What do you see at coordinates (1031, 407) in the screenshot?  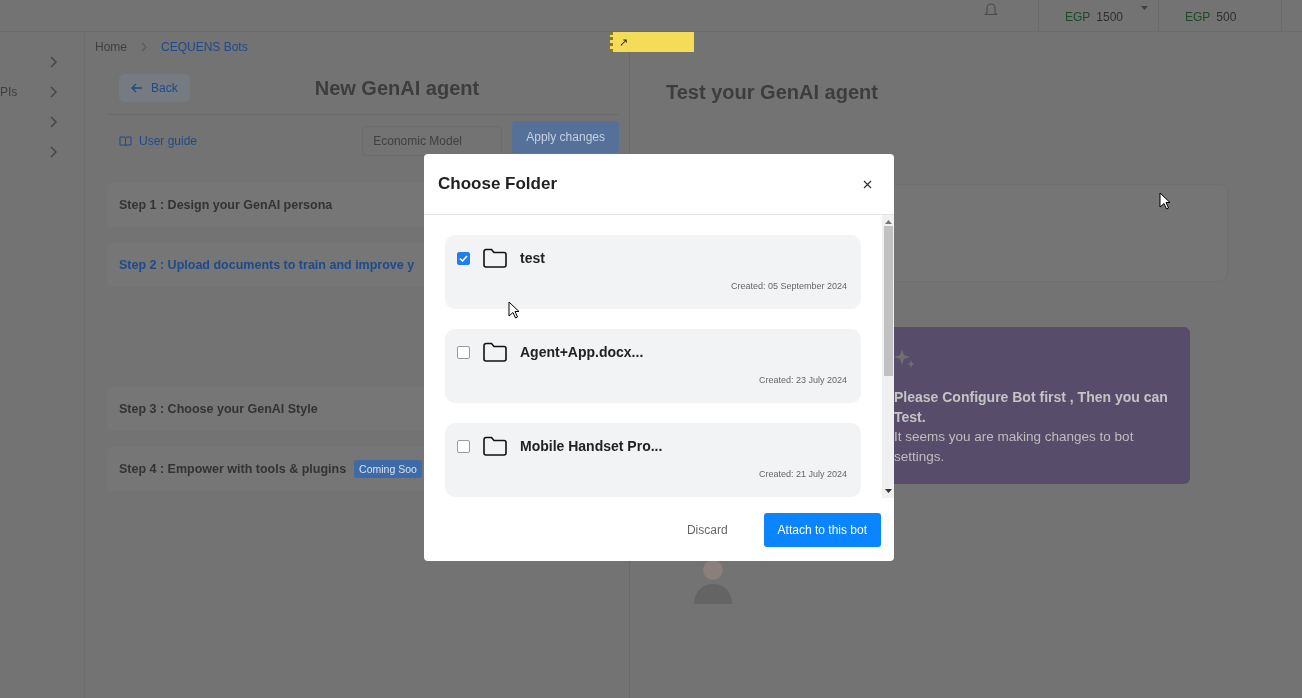 I see `notice-heading: Please Configure Bot first , Then you can Test.` at bounding box center [1031, 407].